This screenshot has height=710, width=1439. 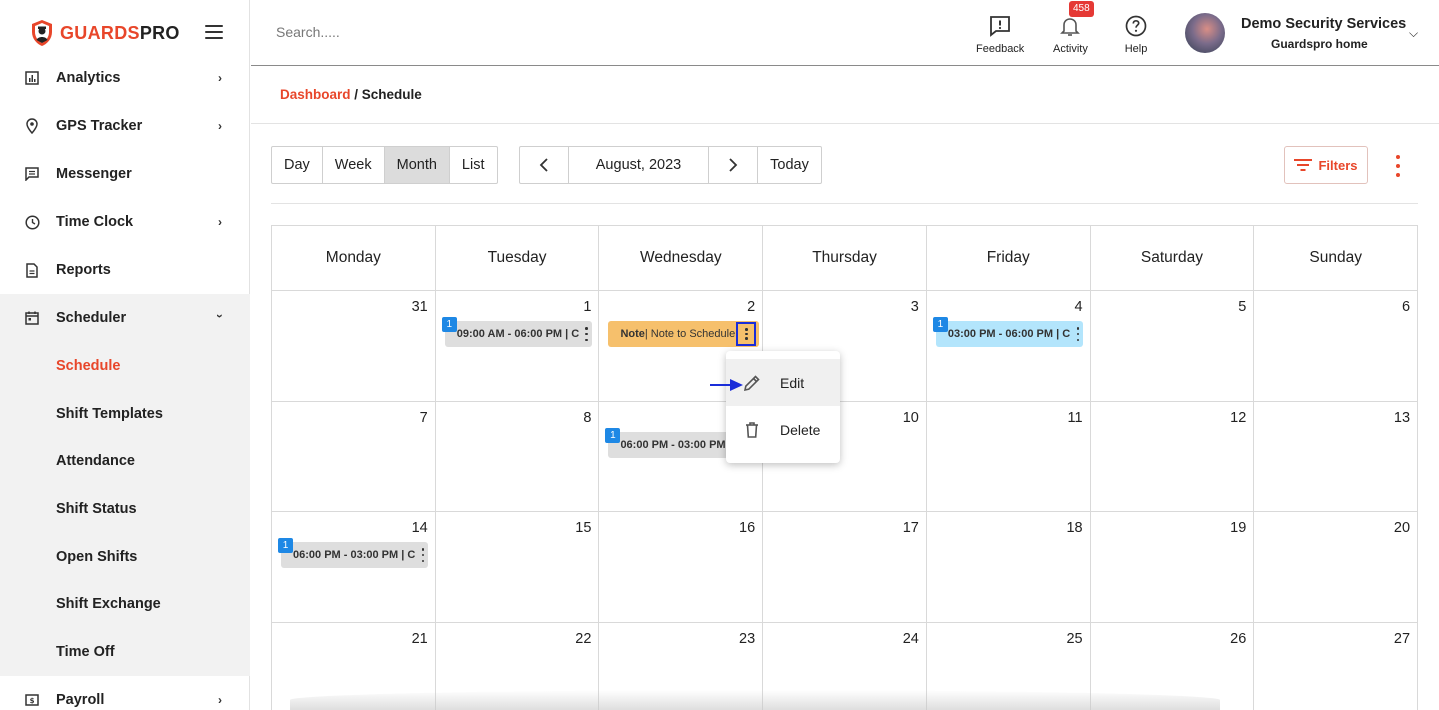 I want to click on scroll-shadow, so click(x=755, y=700).